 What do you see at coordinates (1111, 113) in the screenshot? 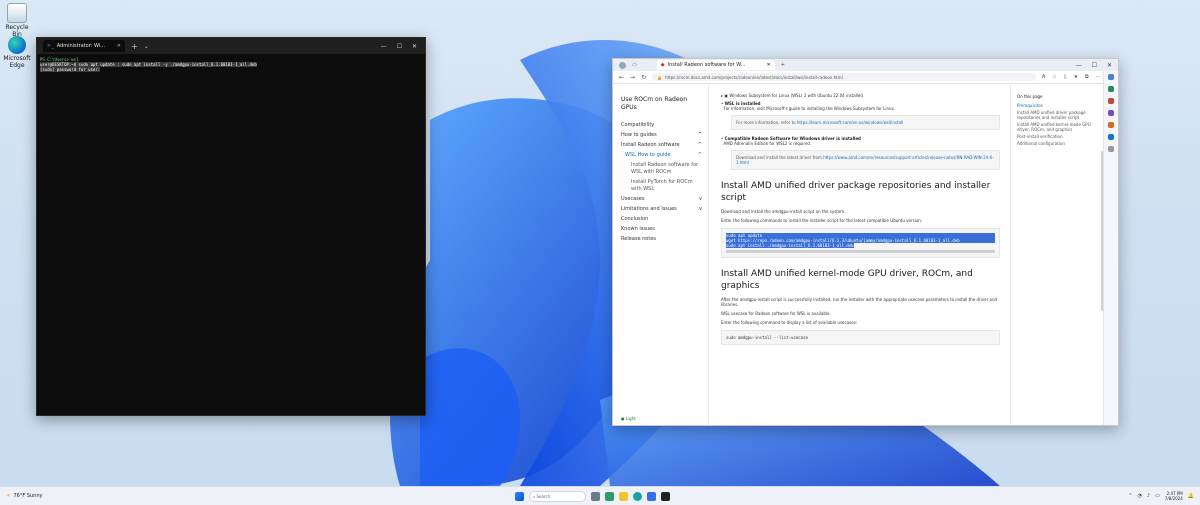
I see `games-icon` at bounding box center [1111, 113].